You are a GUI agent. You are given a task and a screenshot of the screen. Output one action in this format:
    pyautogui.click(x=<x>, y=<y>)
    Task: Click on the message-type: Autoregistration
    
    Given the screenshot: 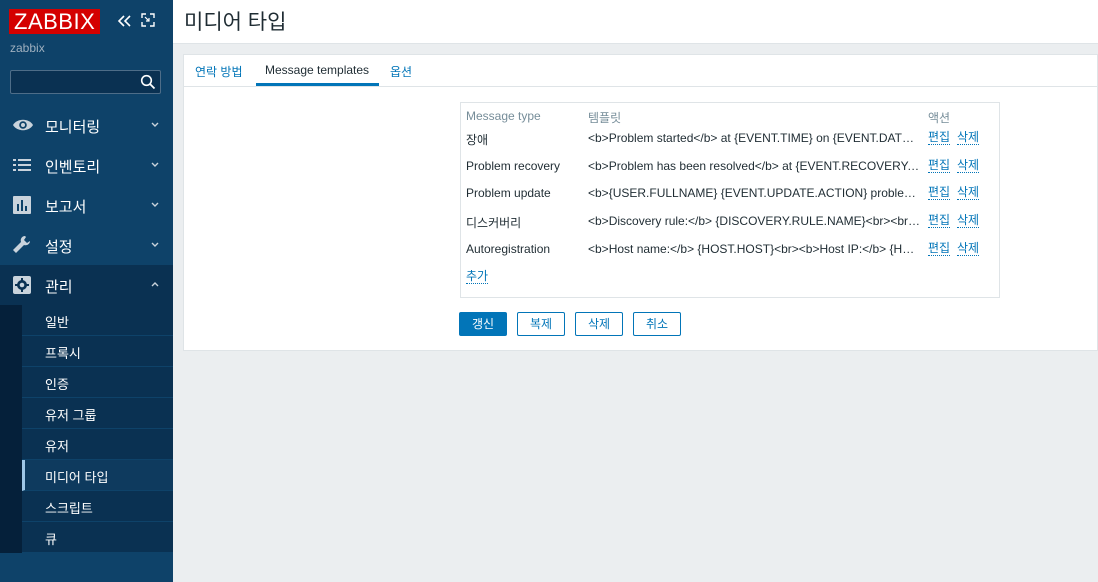 What is the action you would take?
    pyautogui.click(x=508, y=249)
    